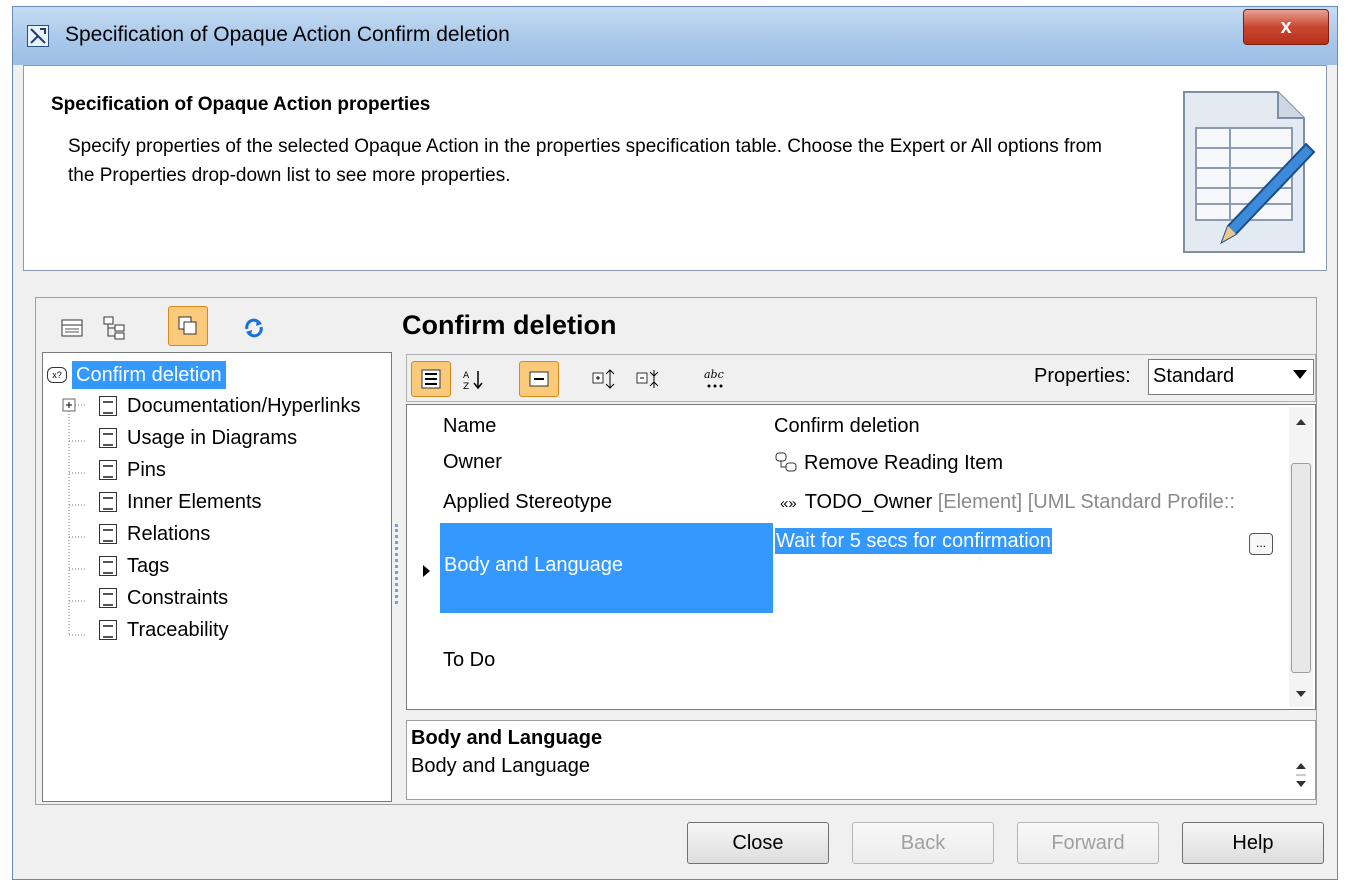 The image size is (1346, 883). Describe the element at coordinates (188, 326) in the screenshot. I see `copy-icon` at that location.